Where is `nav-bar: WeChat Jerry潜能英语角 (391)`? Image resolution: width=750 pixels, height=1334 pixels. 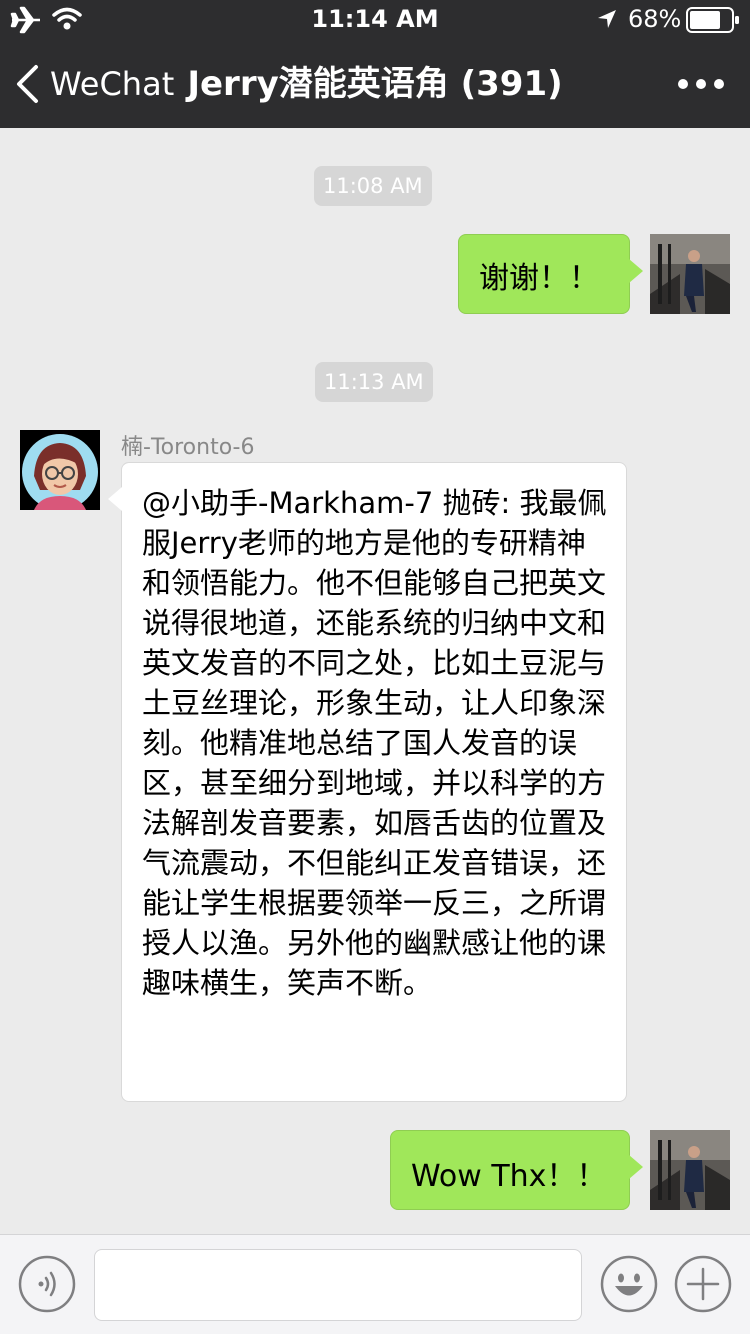
nav-bar: WeChat Jerry潜能英语角 (391) is located at coordinates (375, 84).